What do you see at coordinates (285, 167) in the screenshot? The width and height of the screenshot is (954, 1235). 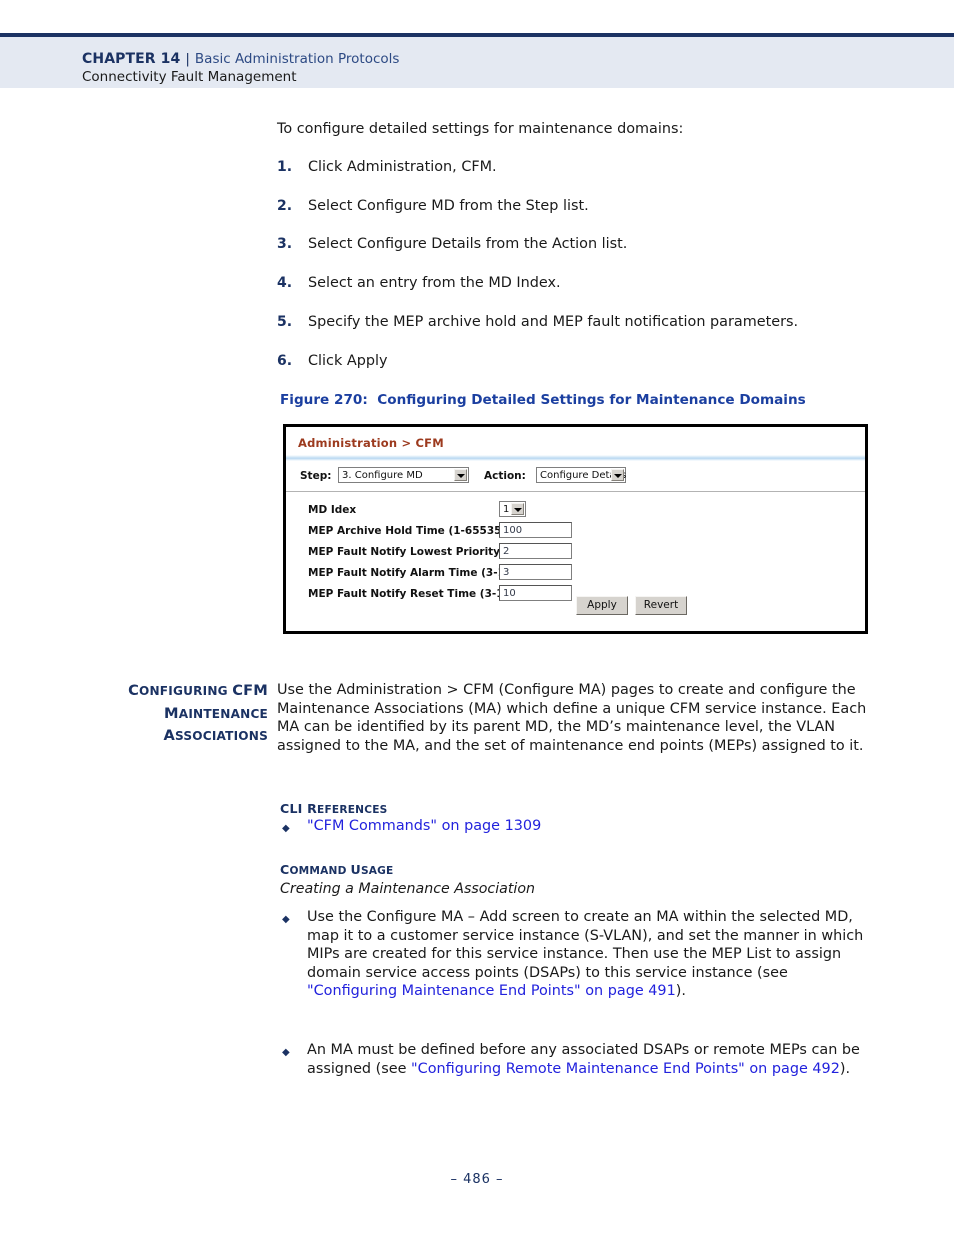 I see `step-number: 1.` at bounding box center [285, 167].